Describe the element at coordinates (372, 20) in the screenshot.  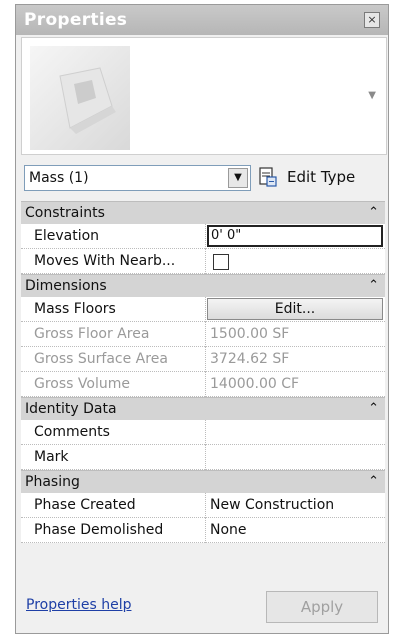
I see `close-icon: ×` at that location.